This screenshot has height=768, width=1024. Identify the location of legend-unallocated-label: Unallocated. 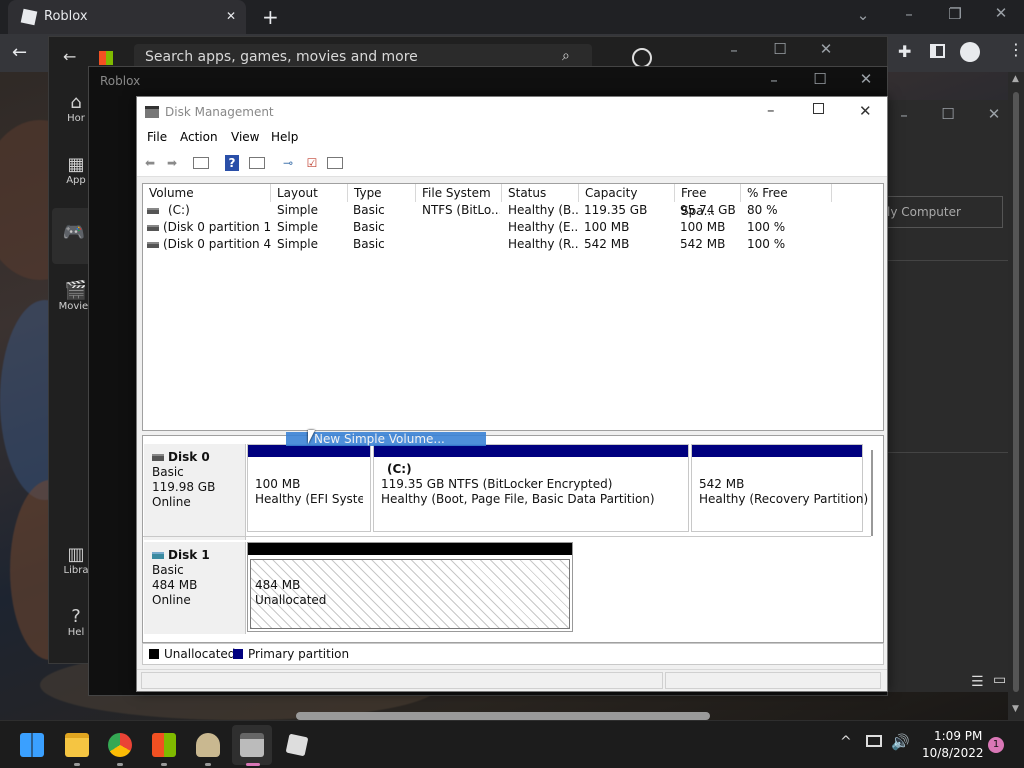
(200, 654).